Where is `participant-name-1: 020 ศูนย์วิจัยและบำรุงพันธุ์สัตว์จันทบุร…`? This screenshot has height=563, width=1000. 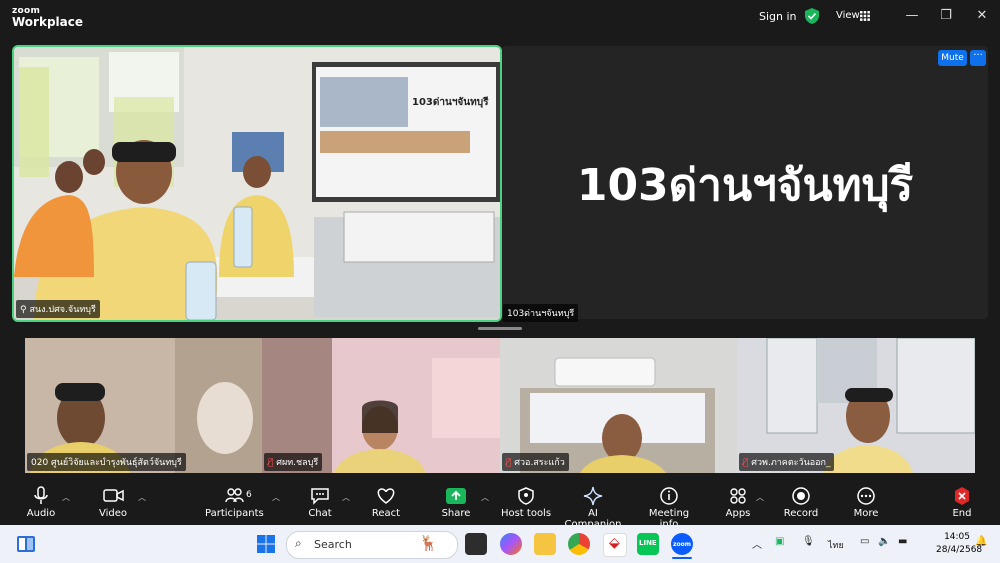 participant-name-1: 020 ศูนย์วิจัยและบำรุงพันธุ์สัตว์จันทบุร… is located at coordinates (106, 462).